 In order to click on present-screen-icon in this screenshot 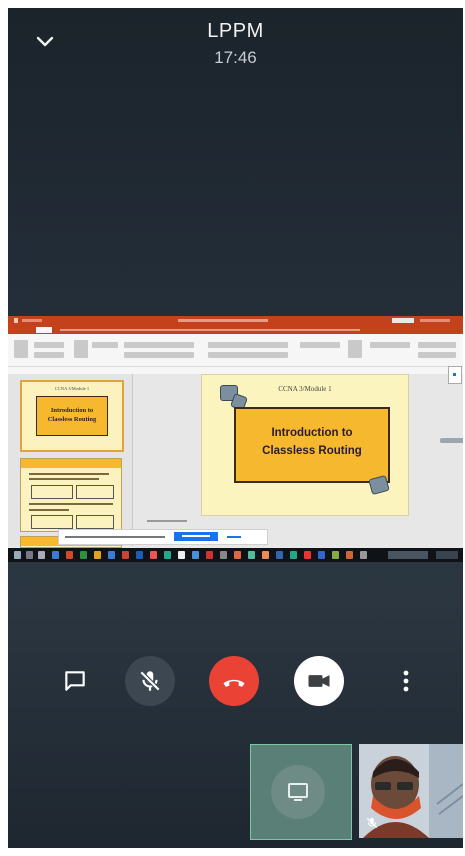, I will do `click(298, 792)`.